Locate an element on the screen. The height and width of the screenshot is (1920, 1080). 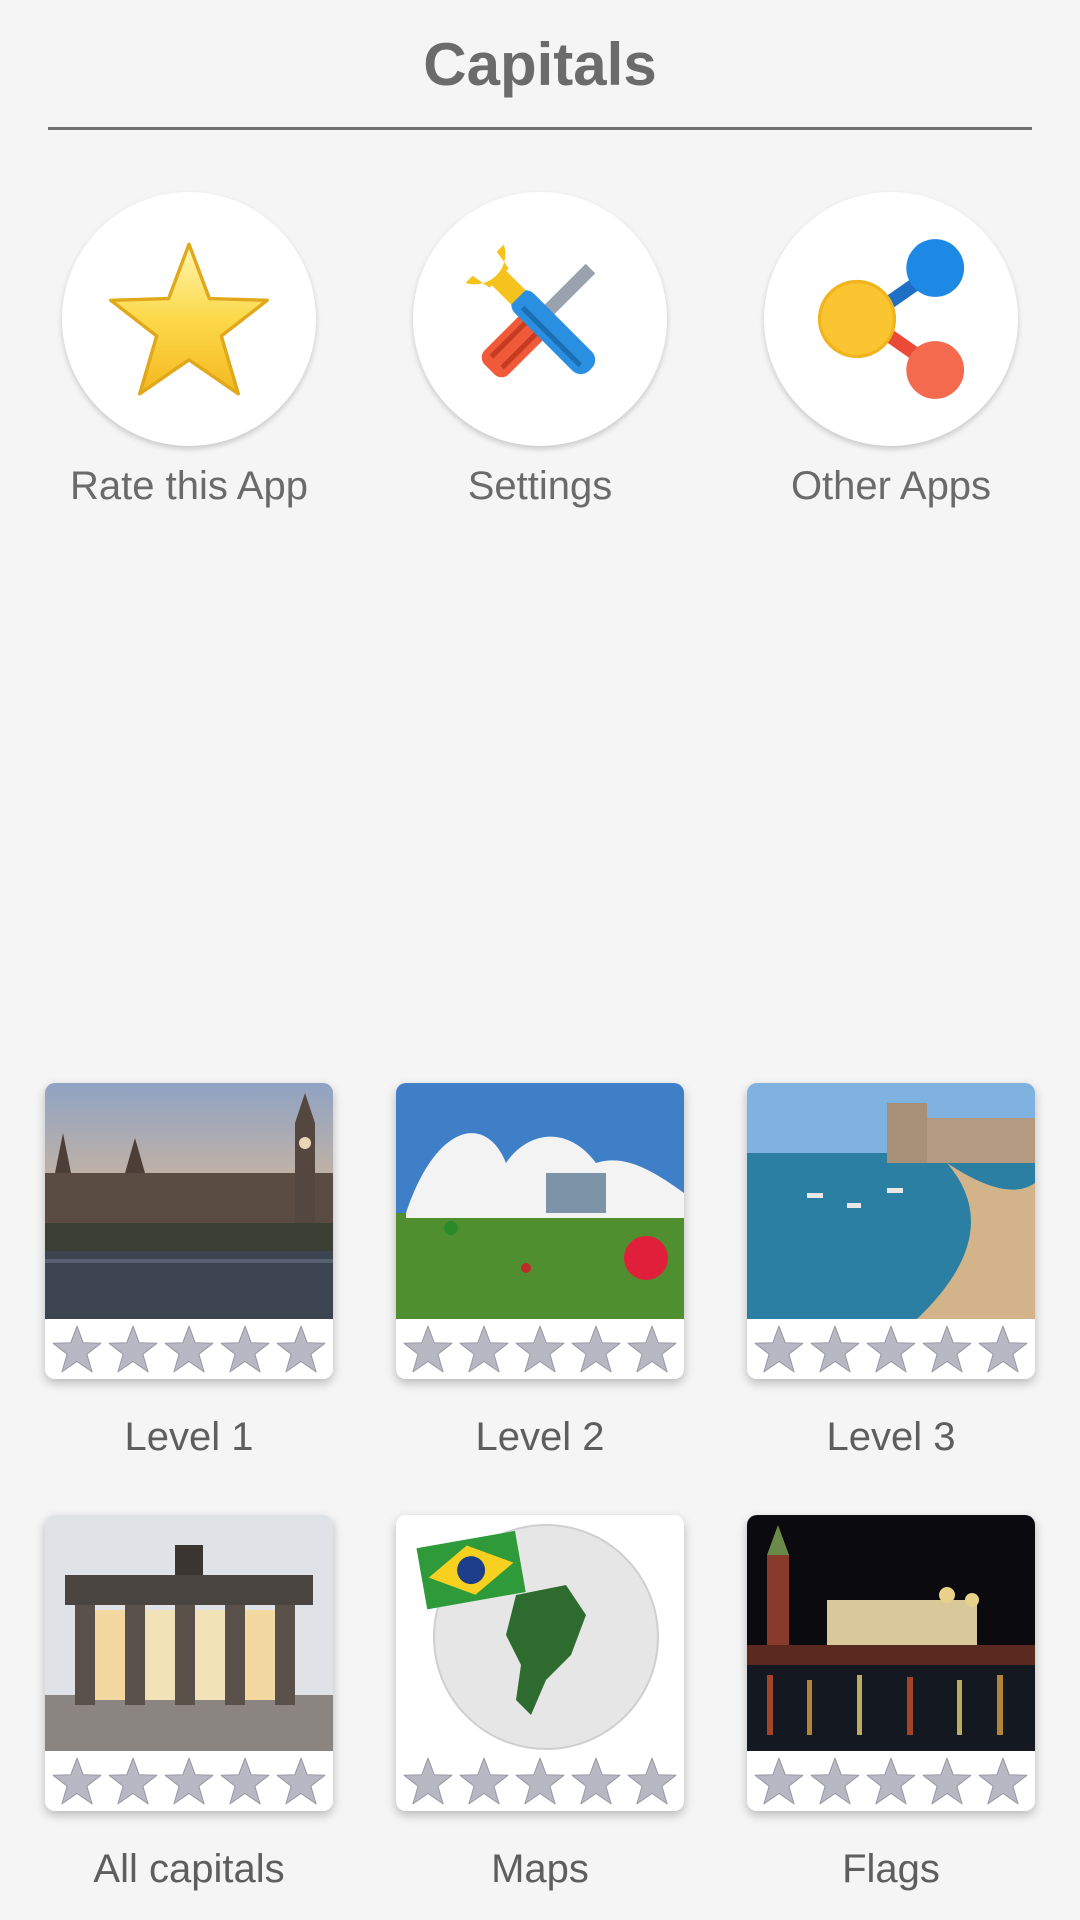
flags-label: Flags is located at coordinates (891, 1869).